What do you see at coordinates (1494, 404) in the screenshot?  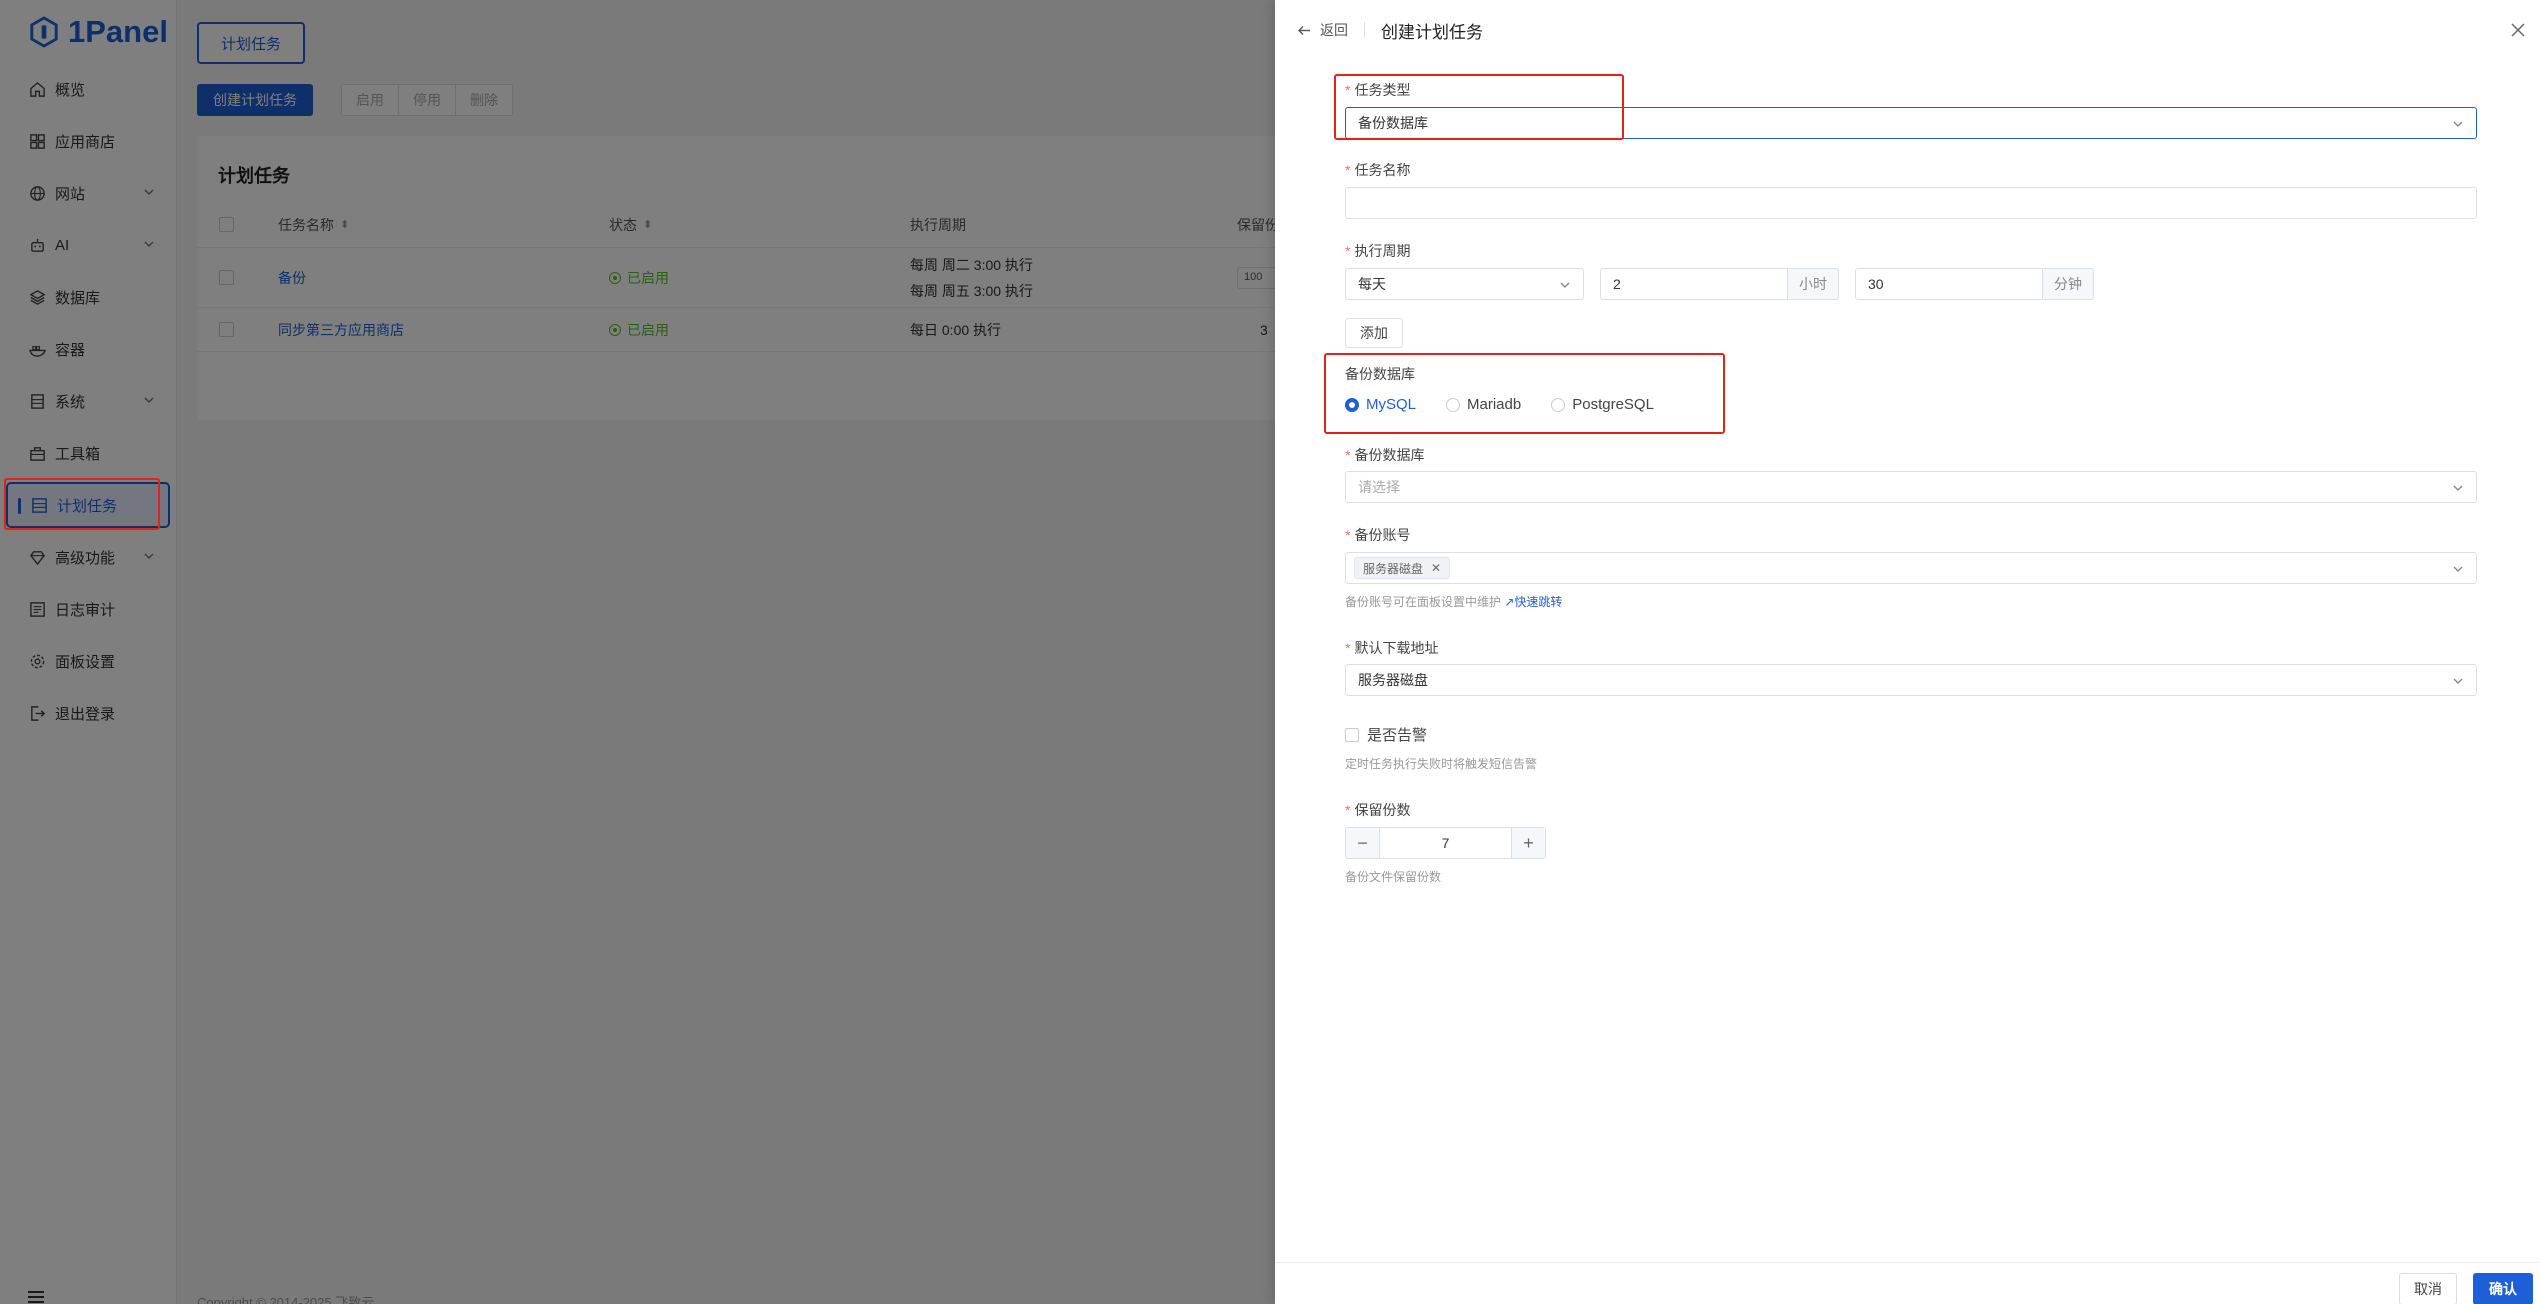 I see `radio-label: Mariadb` at bounding box center [1494, 404].